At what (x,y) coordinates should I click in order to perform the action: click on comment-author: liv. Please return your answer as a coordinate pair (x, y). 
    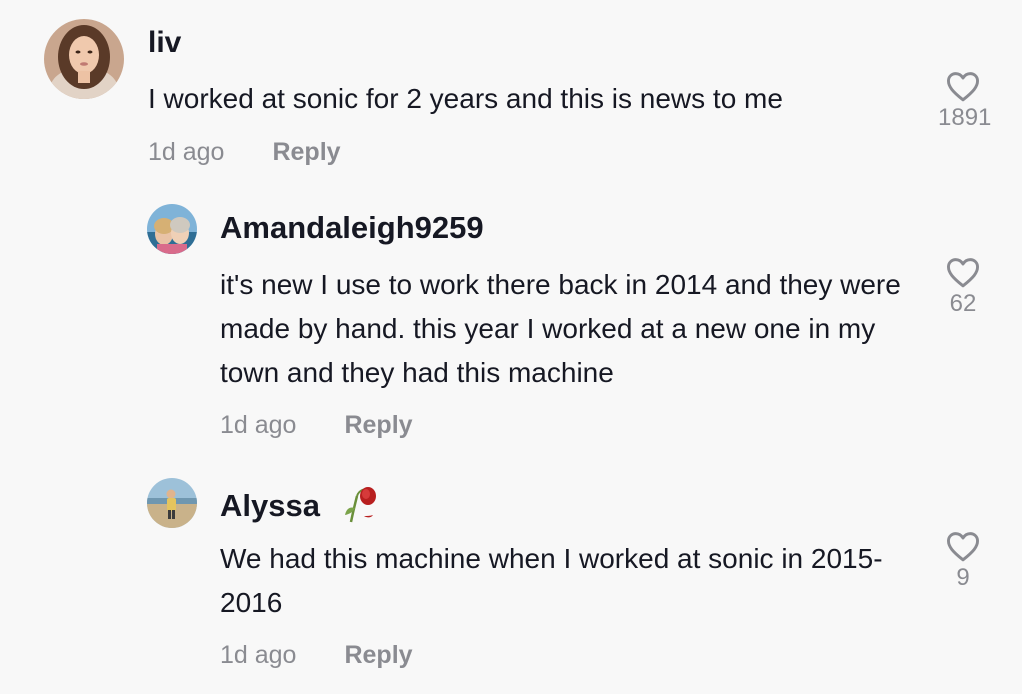
    Looking at the image, I should click on (164, 43).